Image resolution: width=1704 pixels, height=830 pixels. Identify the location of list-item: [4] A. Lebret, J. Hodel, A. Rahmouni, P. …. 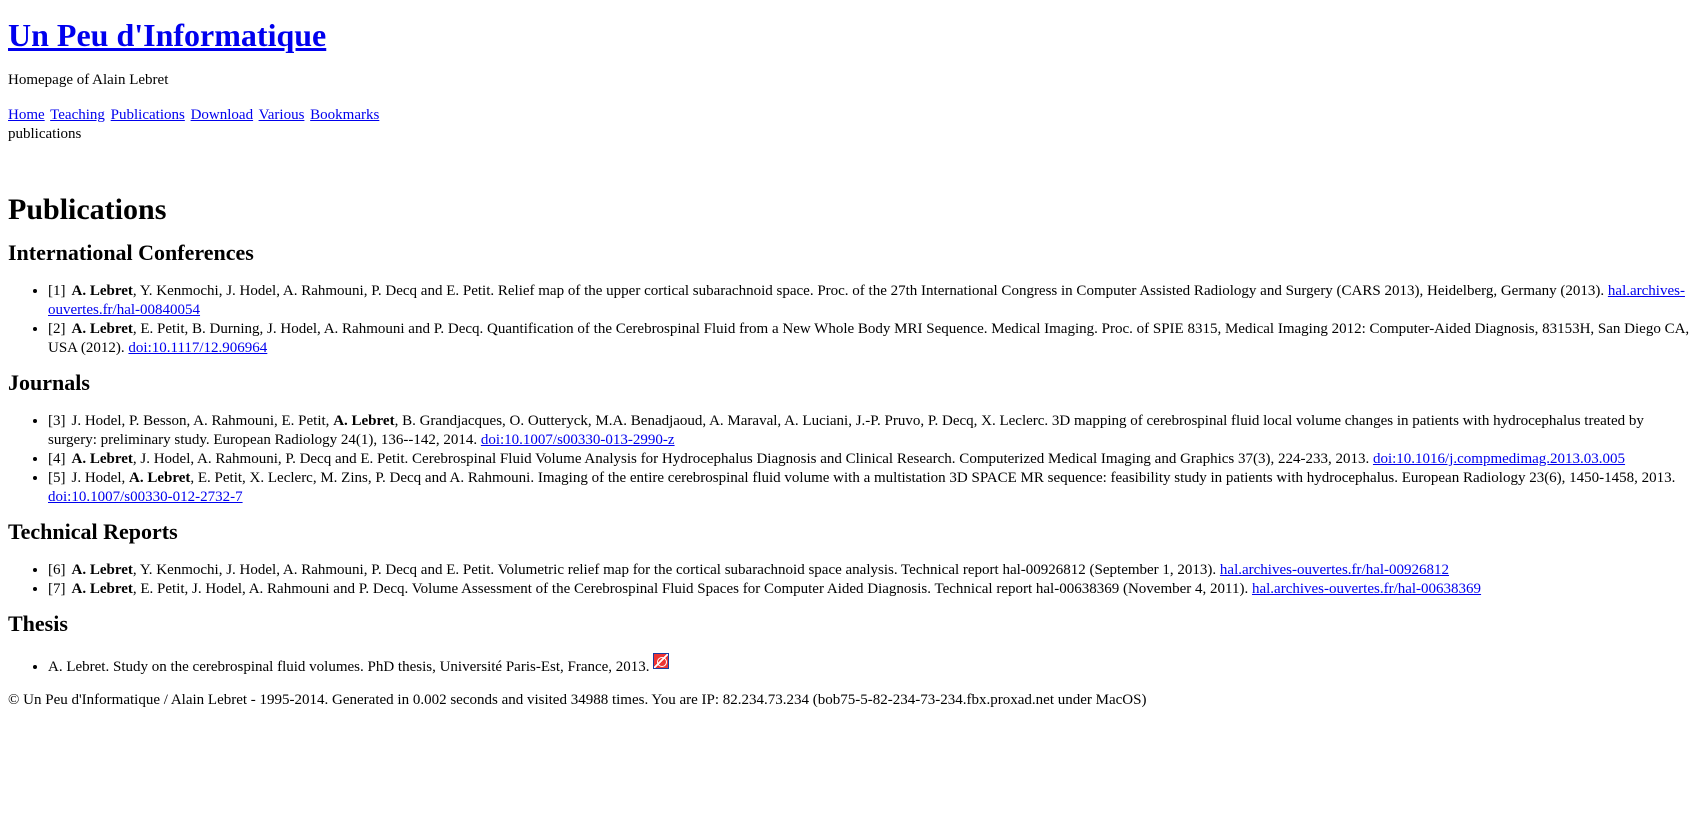
(872, 459).